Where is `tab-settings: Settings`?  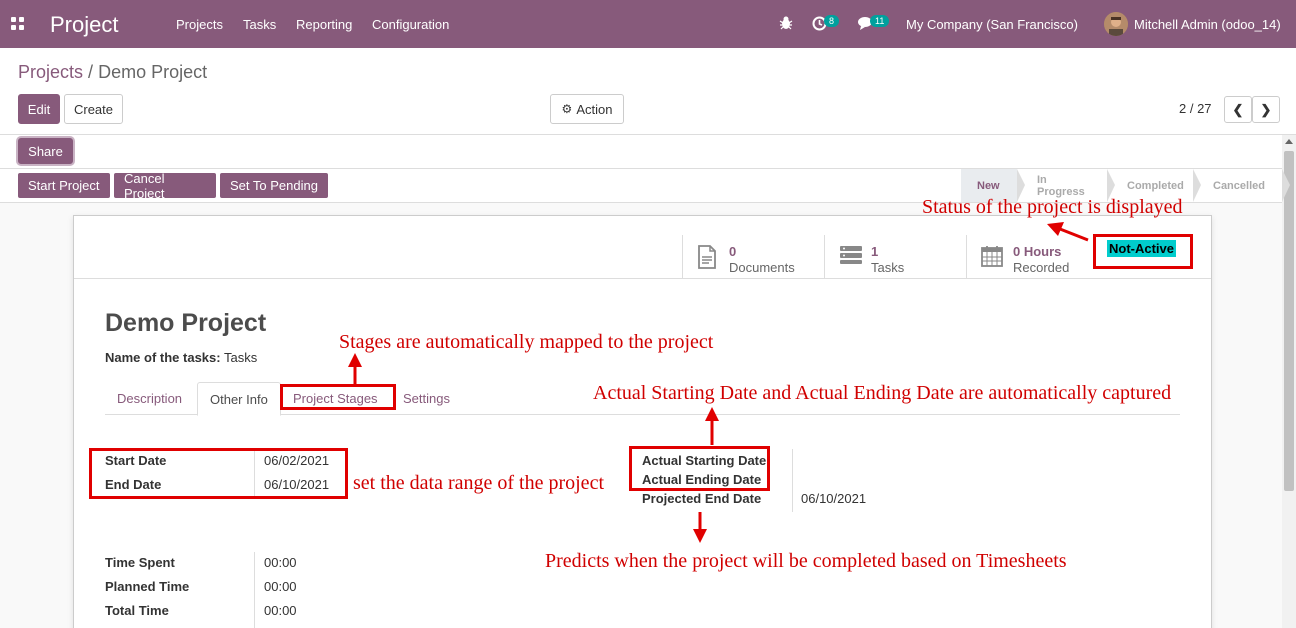
tab-settings: Settings is located at coordinates (426, 398).